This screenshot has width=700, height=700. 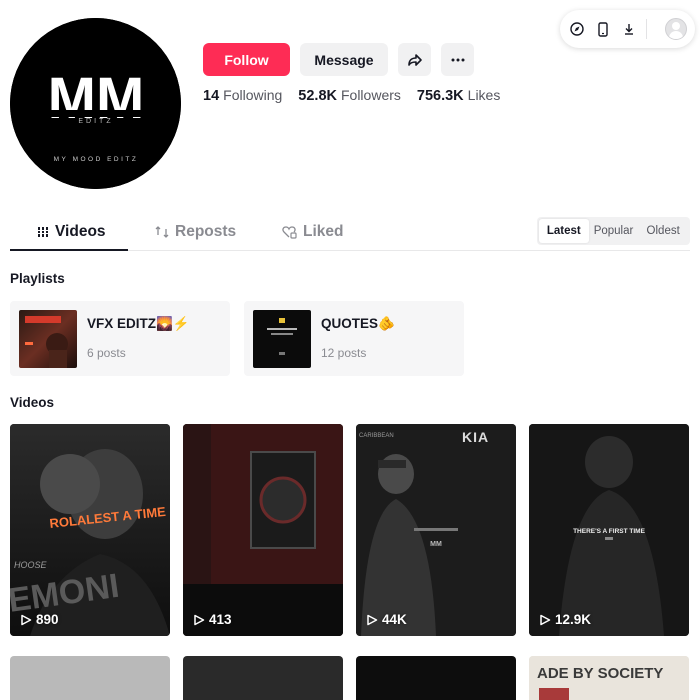 What do you see at coordinates (440, 96) in the screenshot?
I see `stat-likes-value: 756.3K` at bounding box center [440, 96].